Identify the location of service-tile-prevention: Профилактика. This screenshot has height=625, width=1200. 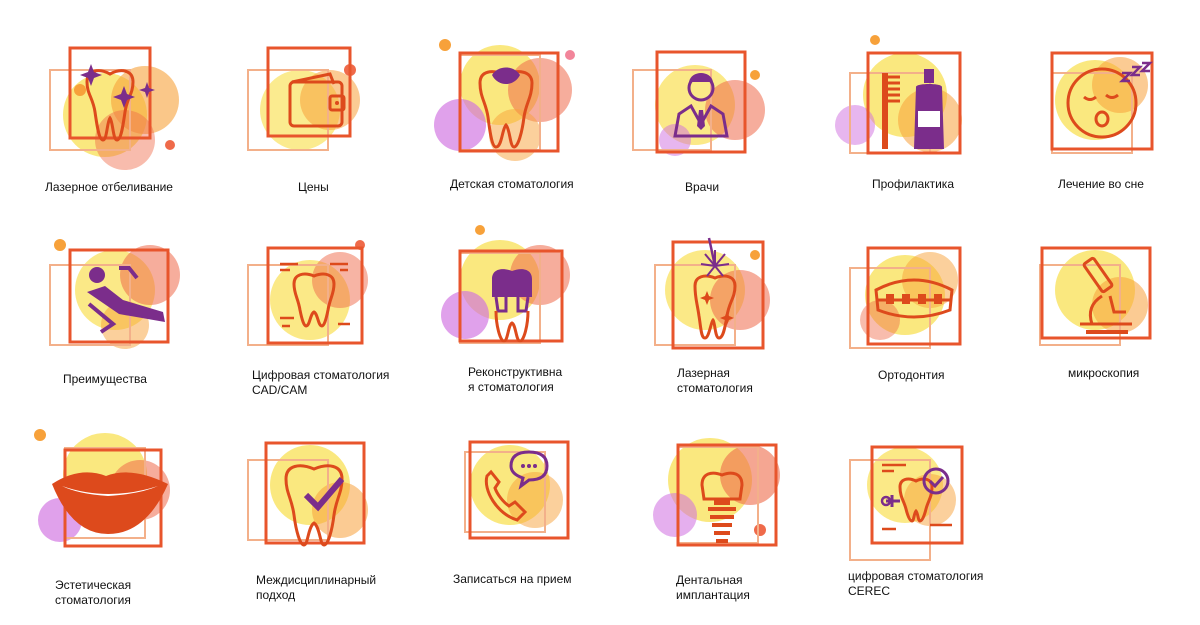
(915, 120).